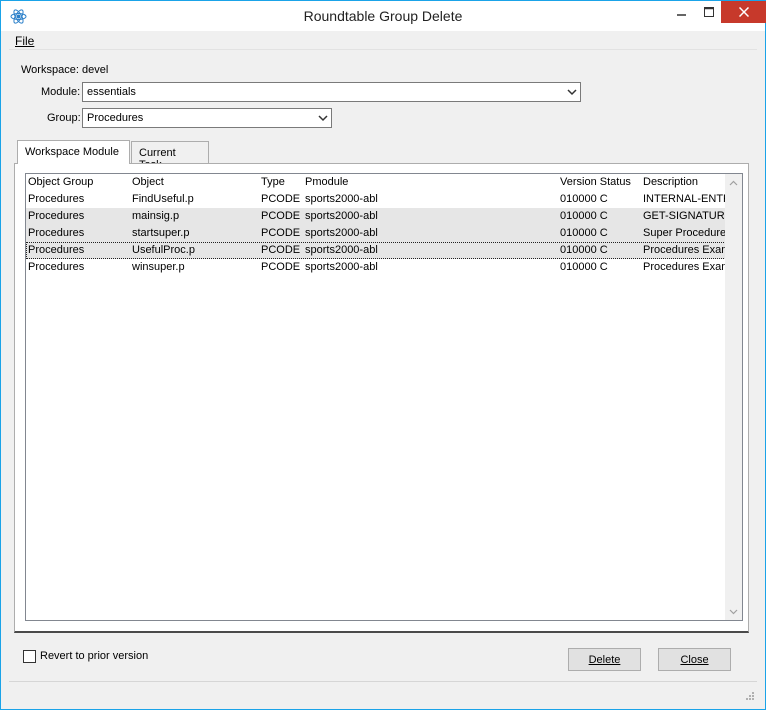 The height and width of the screenshot is (710, 766). I want to click on title-bar: Roundtable Group Delete, so click(383, 16).